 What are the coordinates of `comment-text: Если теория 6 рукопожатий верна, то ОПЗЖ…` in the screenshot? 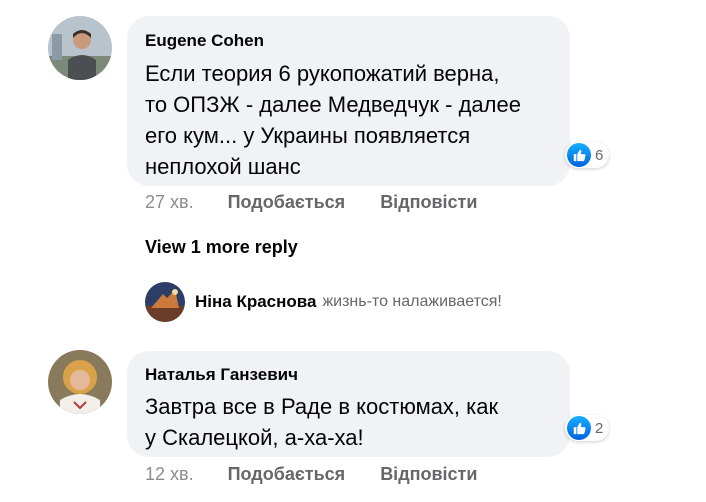 It's located at (333, 120).